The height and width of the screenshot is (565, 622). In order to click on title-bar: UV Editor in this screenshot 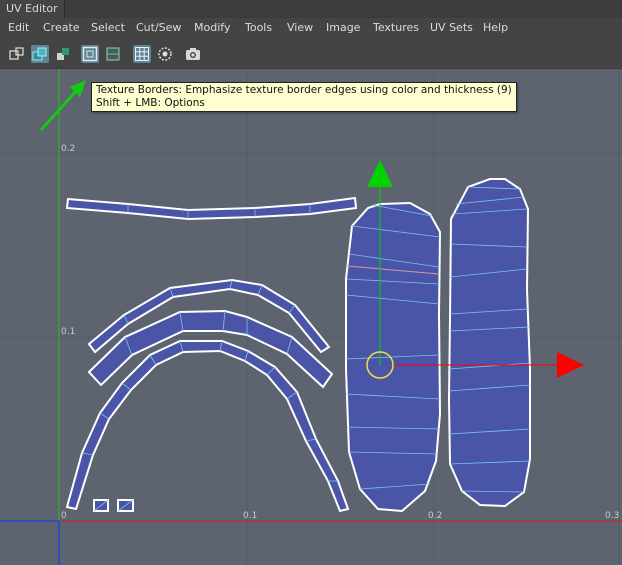, I will do `click(311, 9)`.